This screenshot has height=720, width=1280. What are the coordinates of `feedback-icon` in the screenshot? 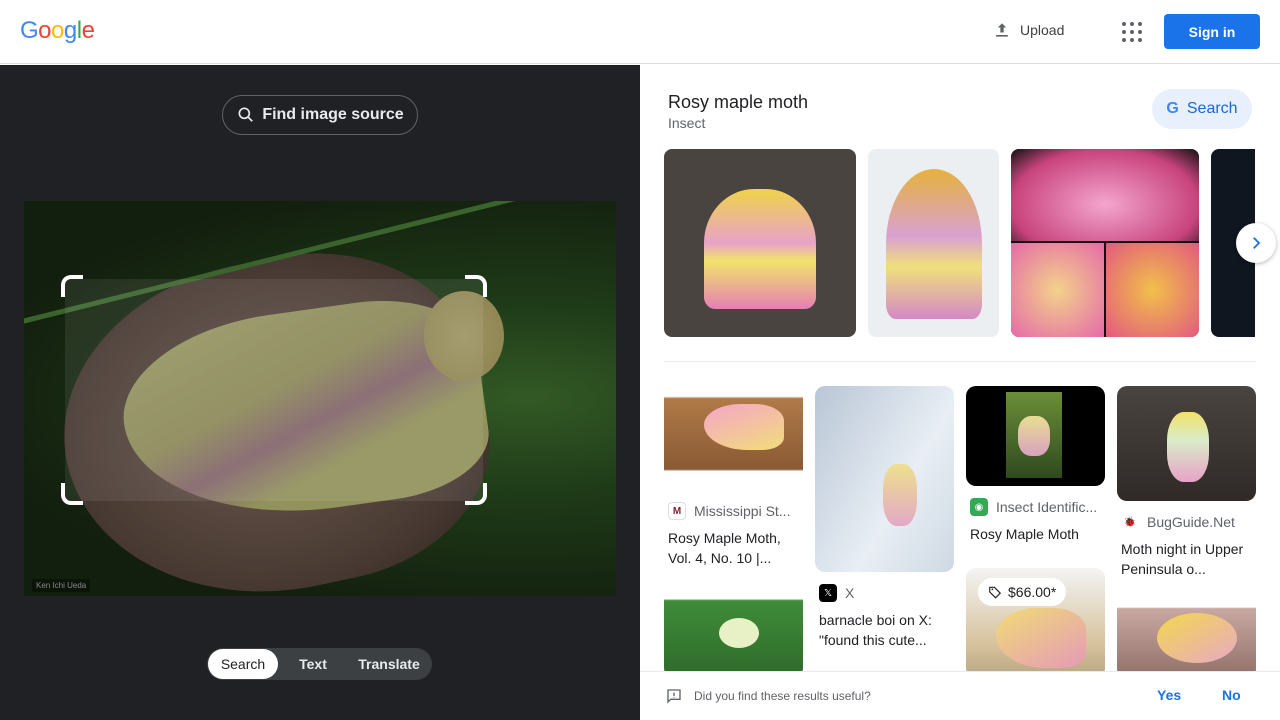 It's located at (674, 696).